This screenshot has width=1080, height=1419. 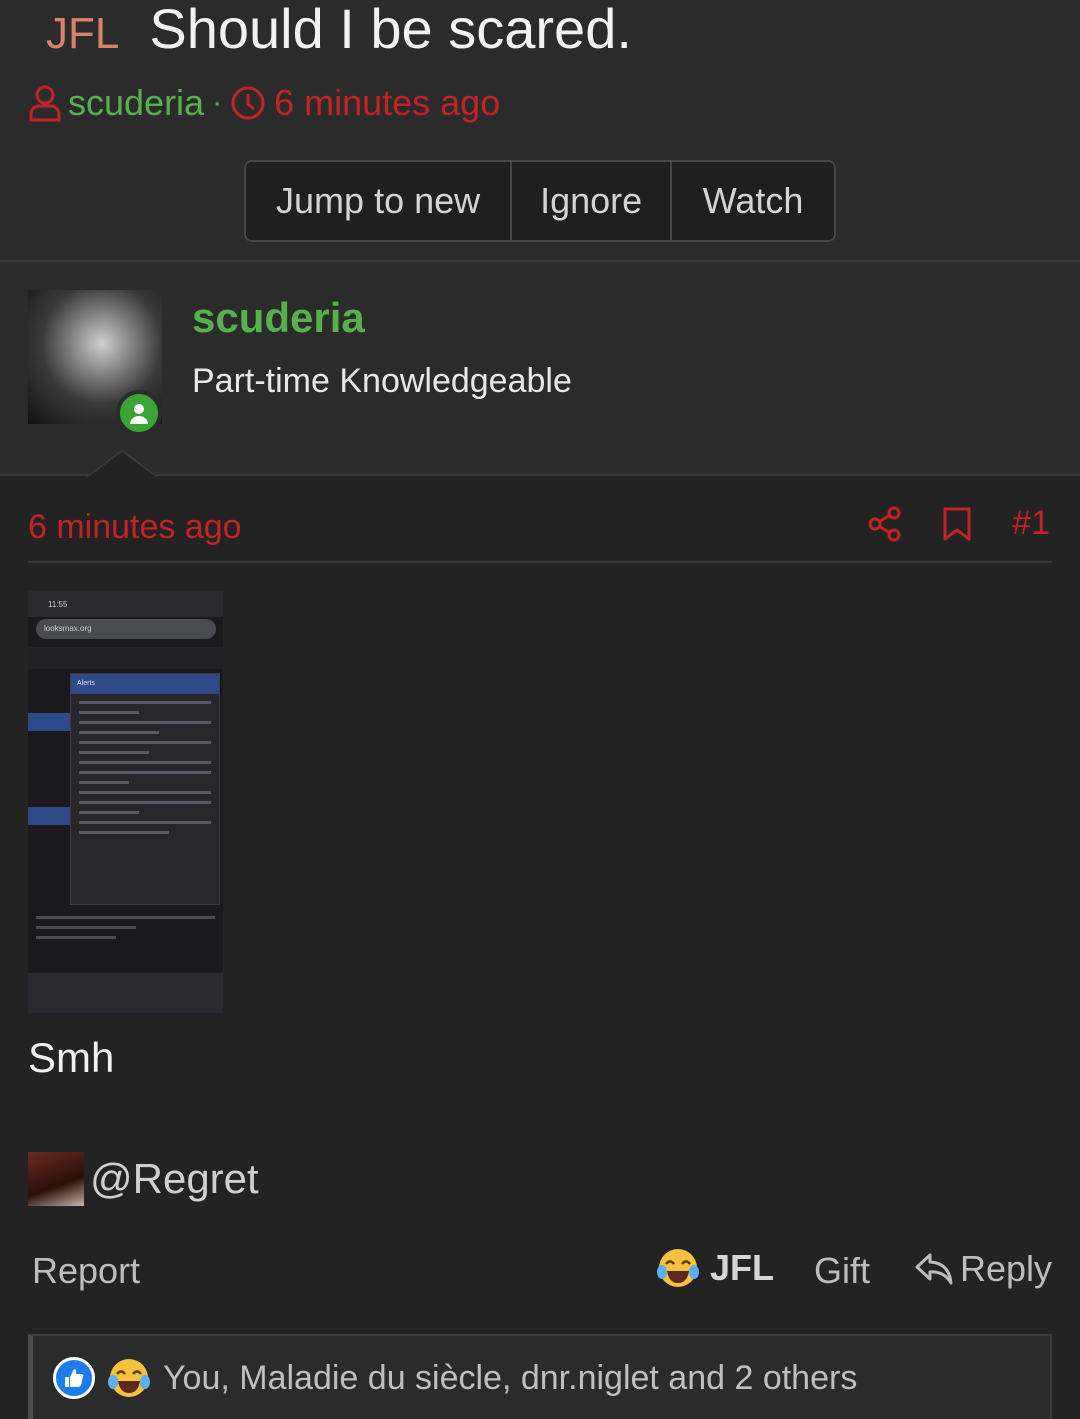 What do you see at coordinates (248, 103) in the screenshot?
I see `clock-icon` at bounding box center [248, 103].